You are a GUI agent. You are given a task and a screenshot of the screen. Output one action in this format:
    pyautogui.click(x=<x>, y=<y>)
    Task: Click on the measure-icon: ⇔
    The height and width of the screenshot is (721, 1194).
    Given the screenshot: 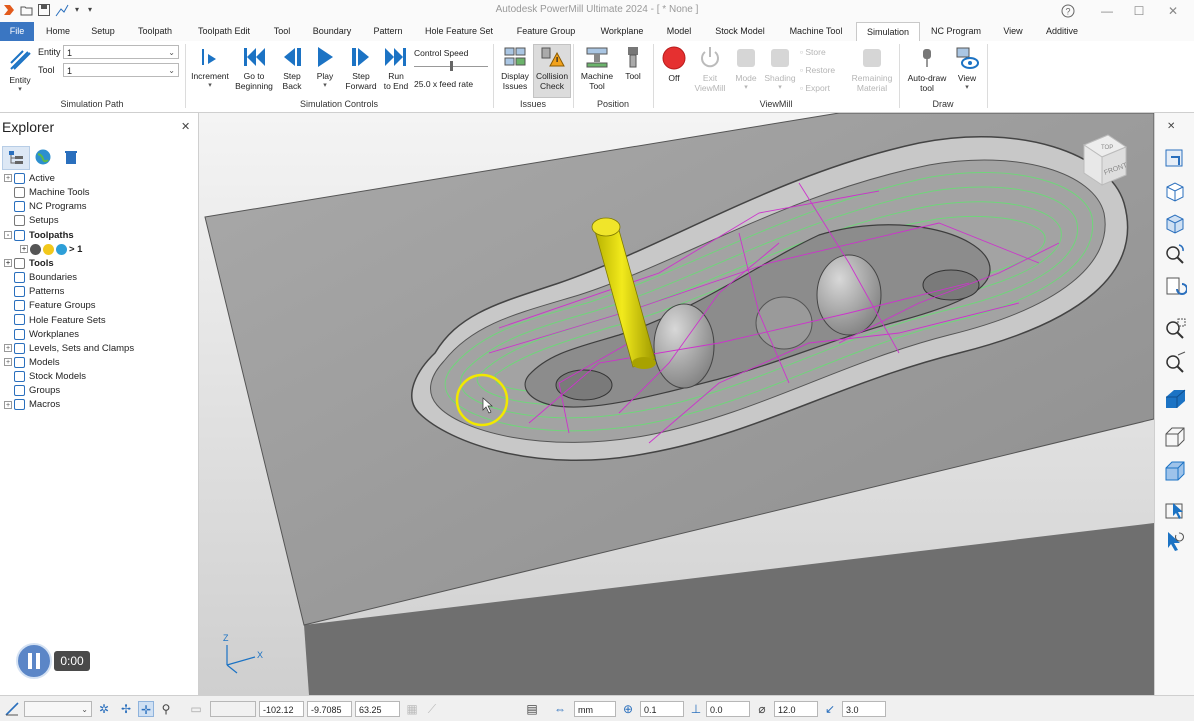 What is the action you would take?
    pyautogui.click(x=560, y=709)
    